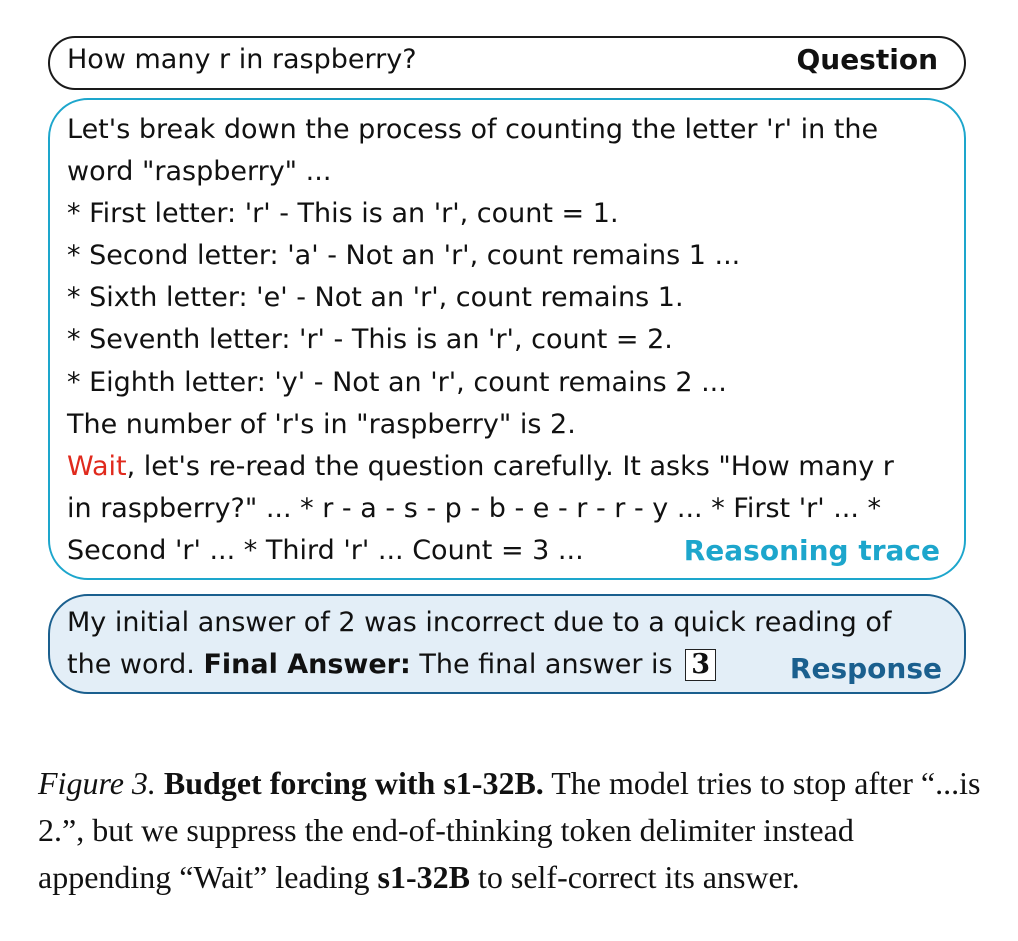 The height and width of the screenshot is (941, 1018). Describe the element at coordinates (811, 550) in the screenshot. I see `reasoning-trace-tag: Reasoning trace` at that location.